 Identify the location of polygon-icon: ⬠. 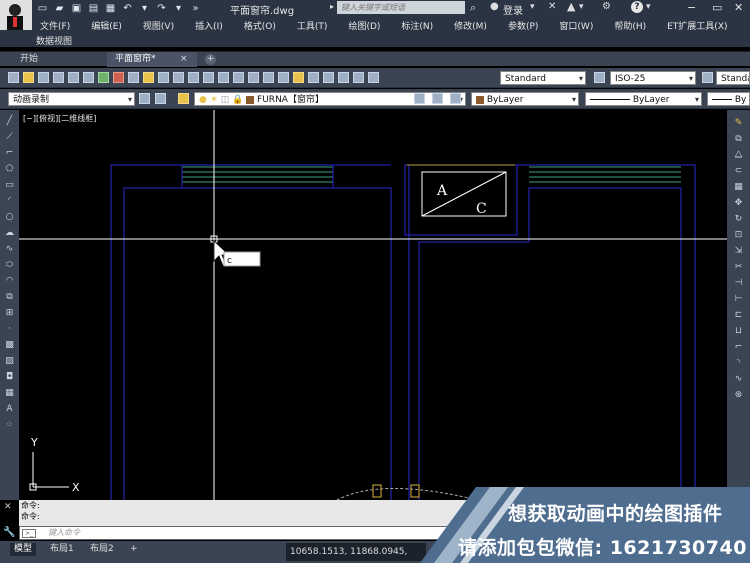
(9, 169).